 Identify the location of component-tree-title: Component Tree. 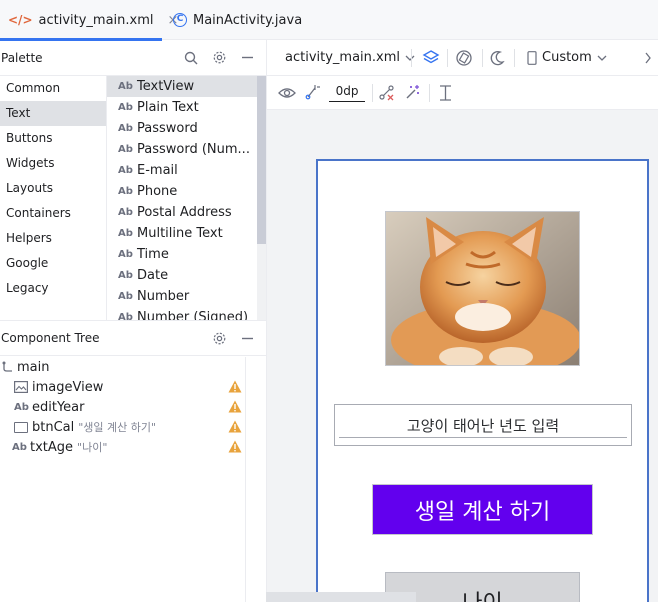
(50, 338).